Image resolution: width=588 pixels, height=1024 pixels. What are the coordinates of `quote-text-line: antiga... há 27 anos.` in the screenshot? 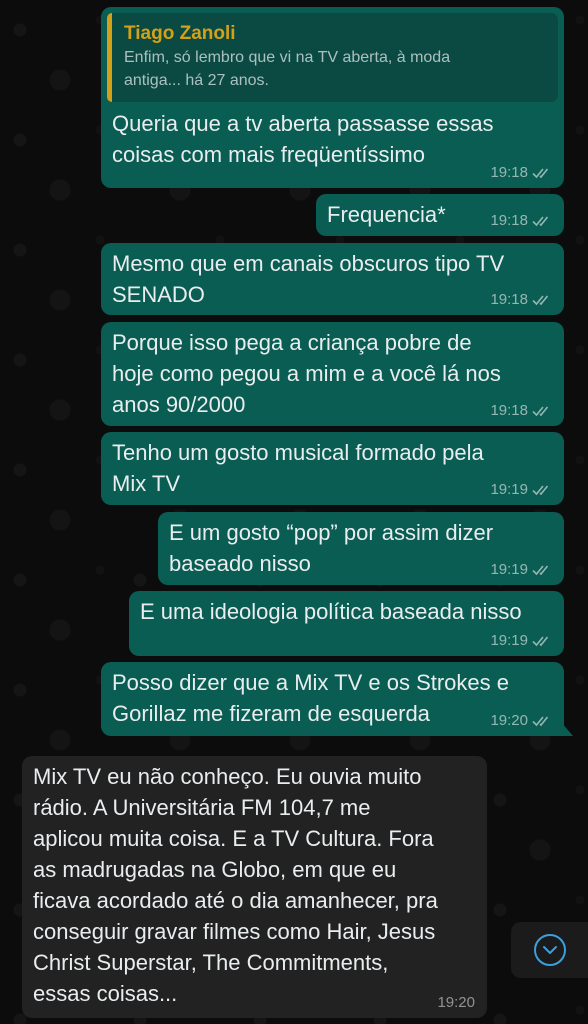 It's located at (196, 80).